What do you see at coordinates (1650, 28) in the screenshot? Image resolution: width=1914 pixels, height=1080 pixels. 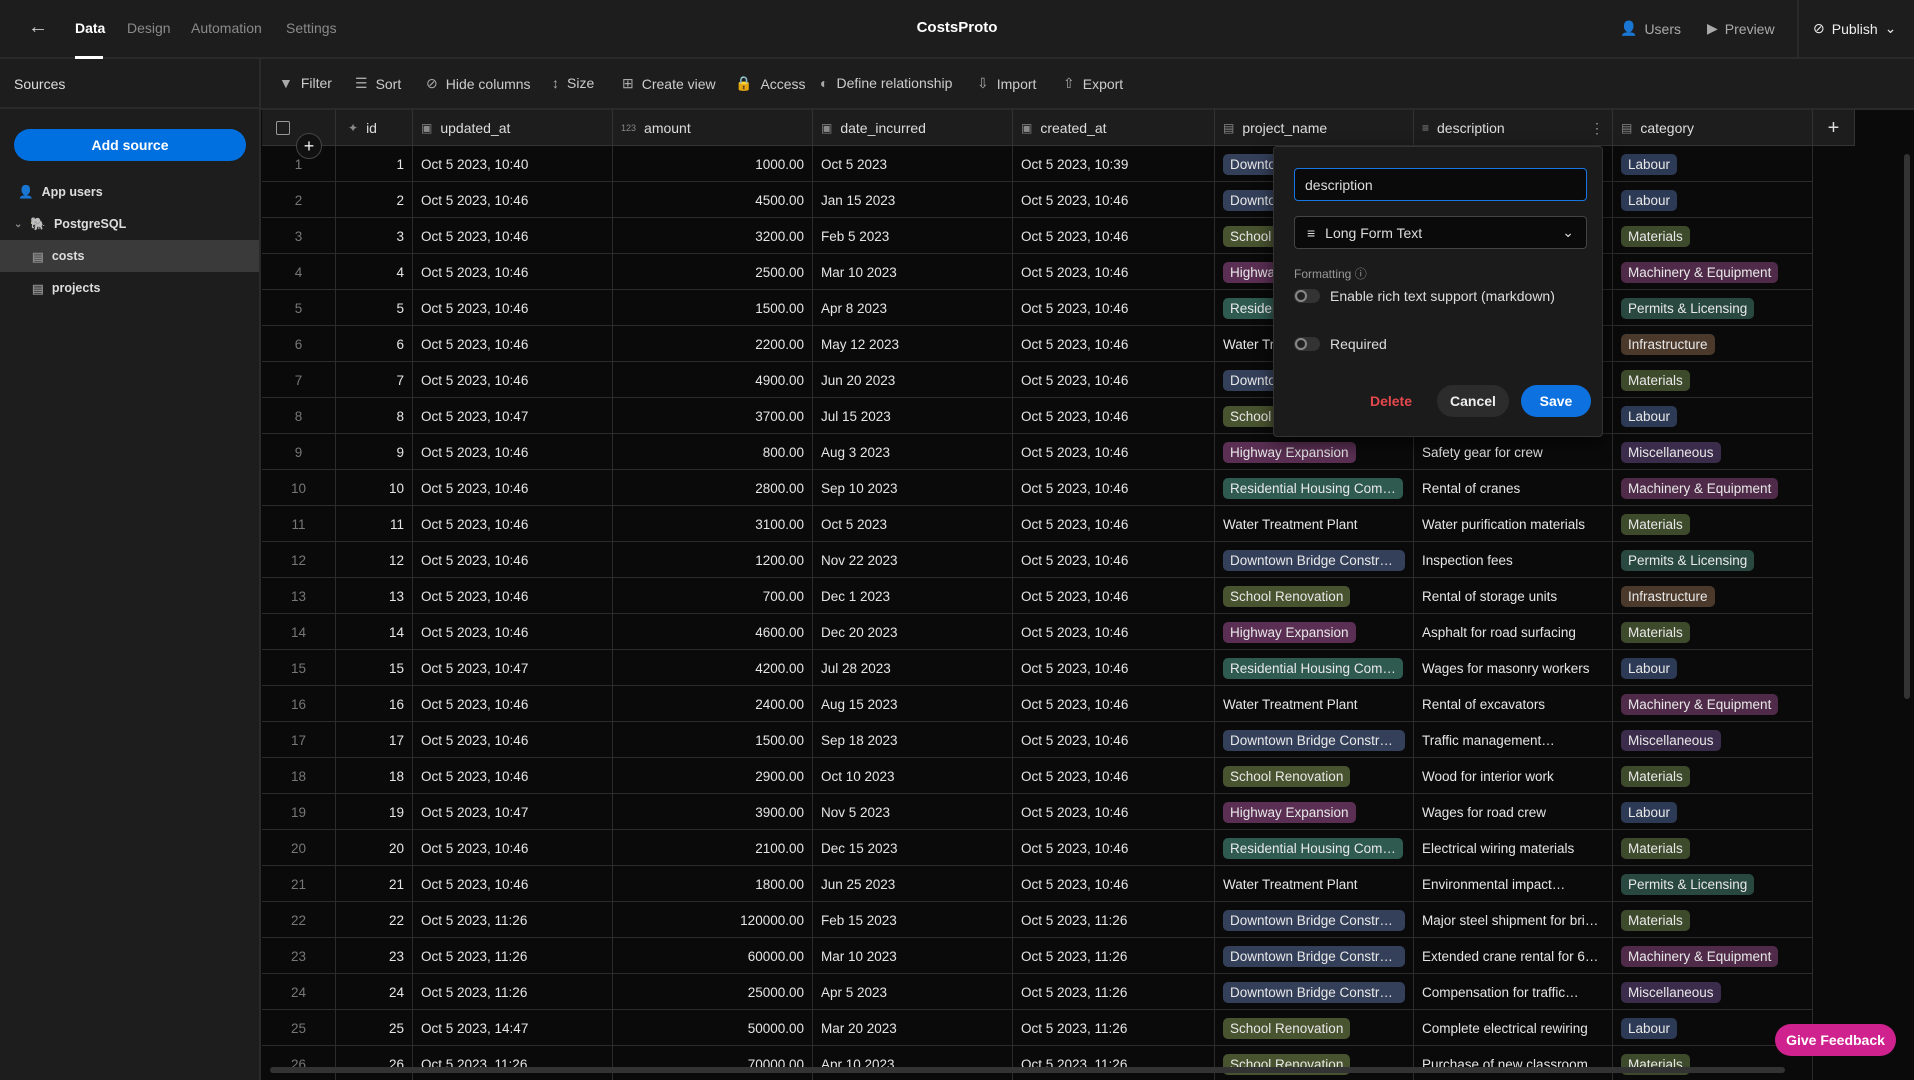 I see `users-button: 👤 Users` at bounding box center [1650, 28].